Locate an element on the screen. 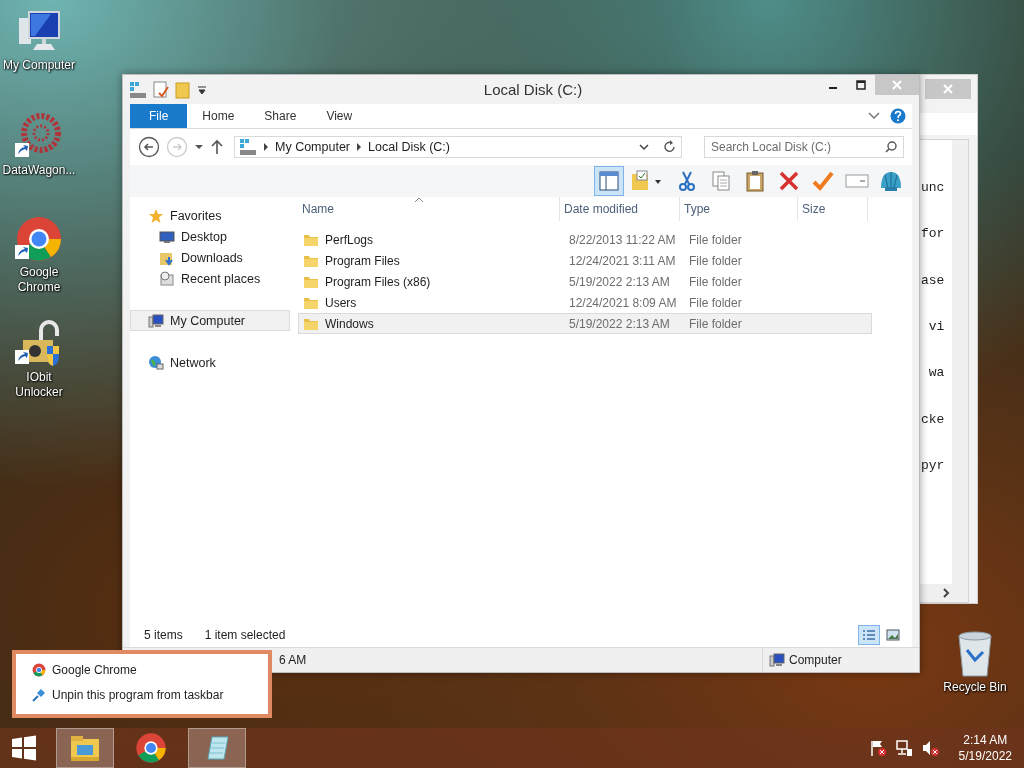  file-name: Program Files (x86) is located at coordinates (378, 281).